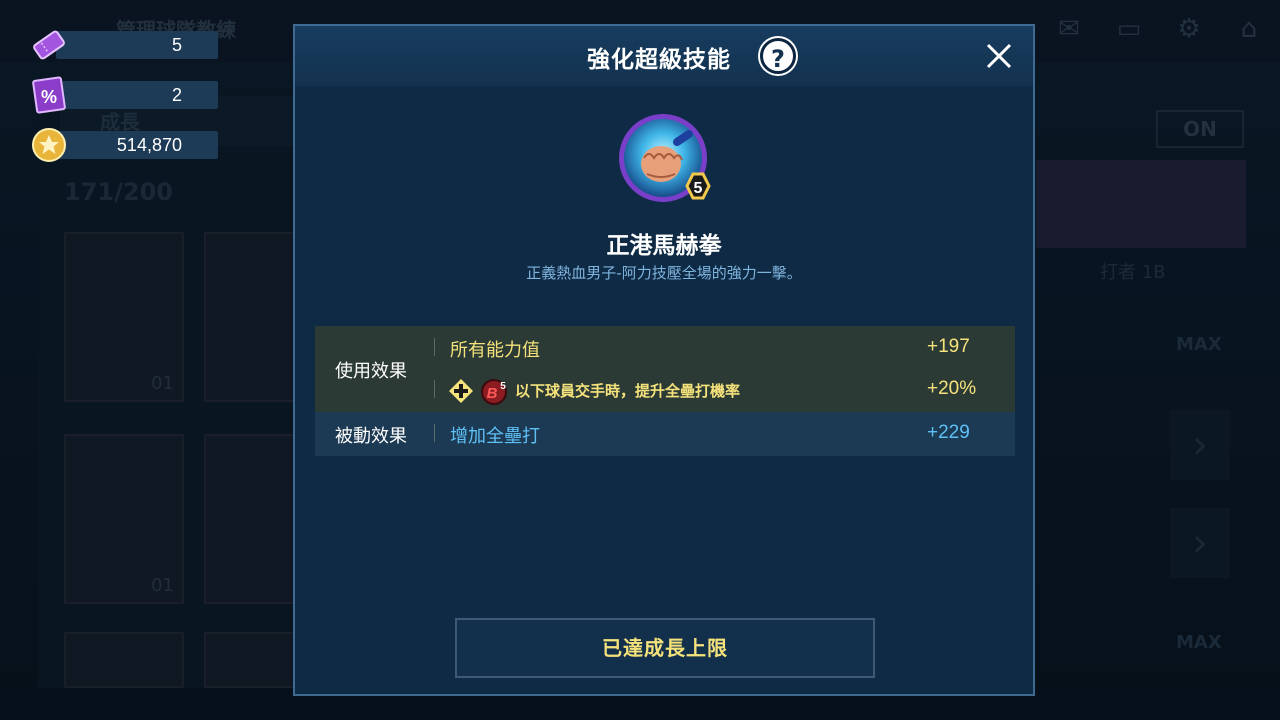 Image resolution: width=1280 pixels, height=720 pixels. I want to click on growth-limit-button: 已達成長上限, so click(665, 648).